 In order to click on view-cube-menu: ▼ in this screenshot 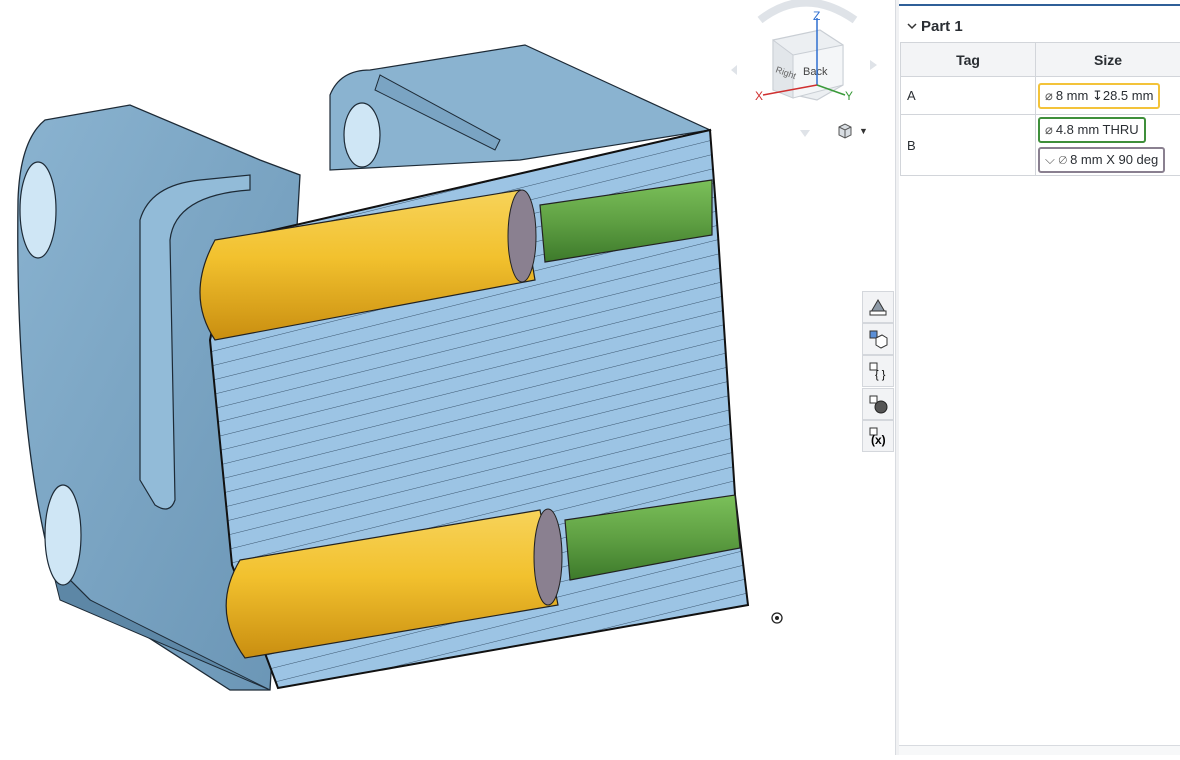, I will do `click(856, 131)`.